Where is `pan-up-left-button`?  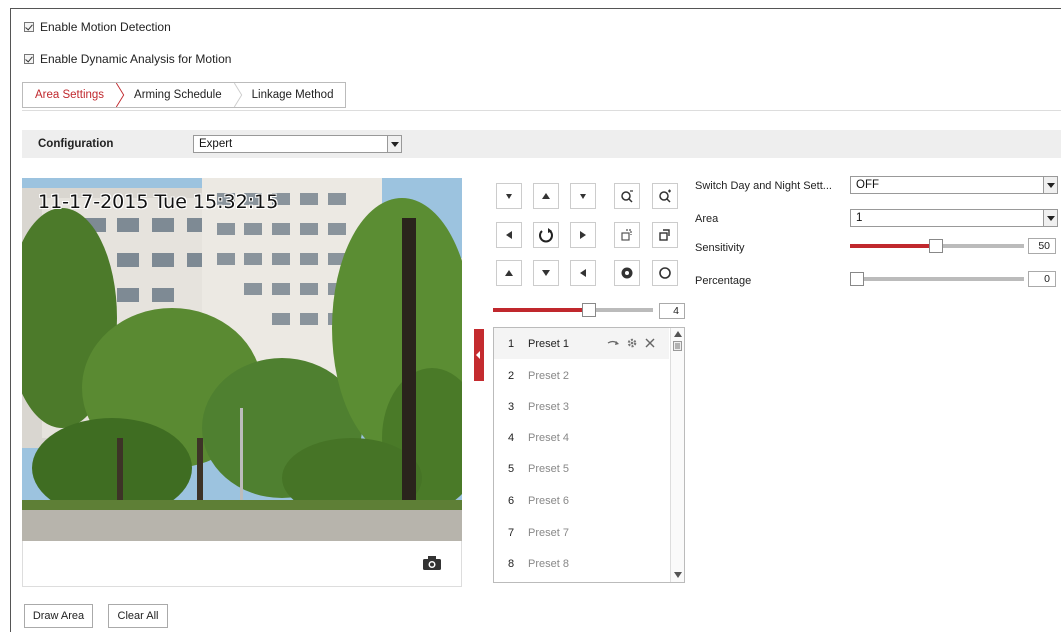 pan-up-left-button is located at coordinates (509, 196).